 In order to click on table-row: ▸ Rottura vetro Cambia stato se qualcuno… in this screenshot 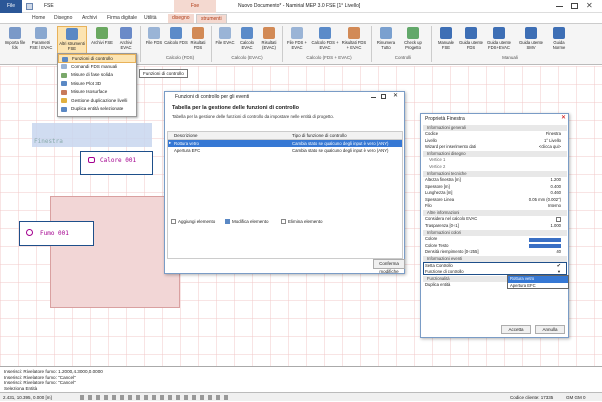, I will do `click(285, 143)`.